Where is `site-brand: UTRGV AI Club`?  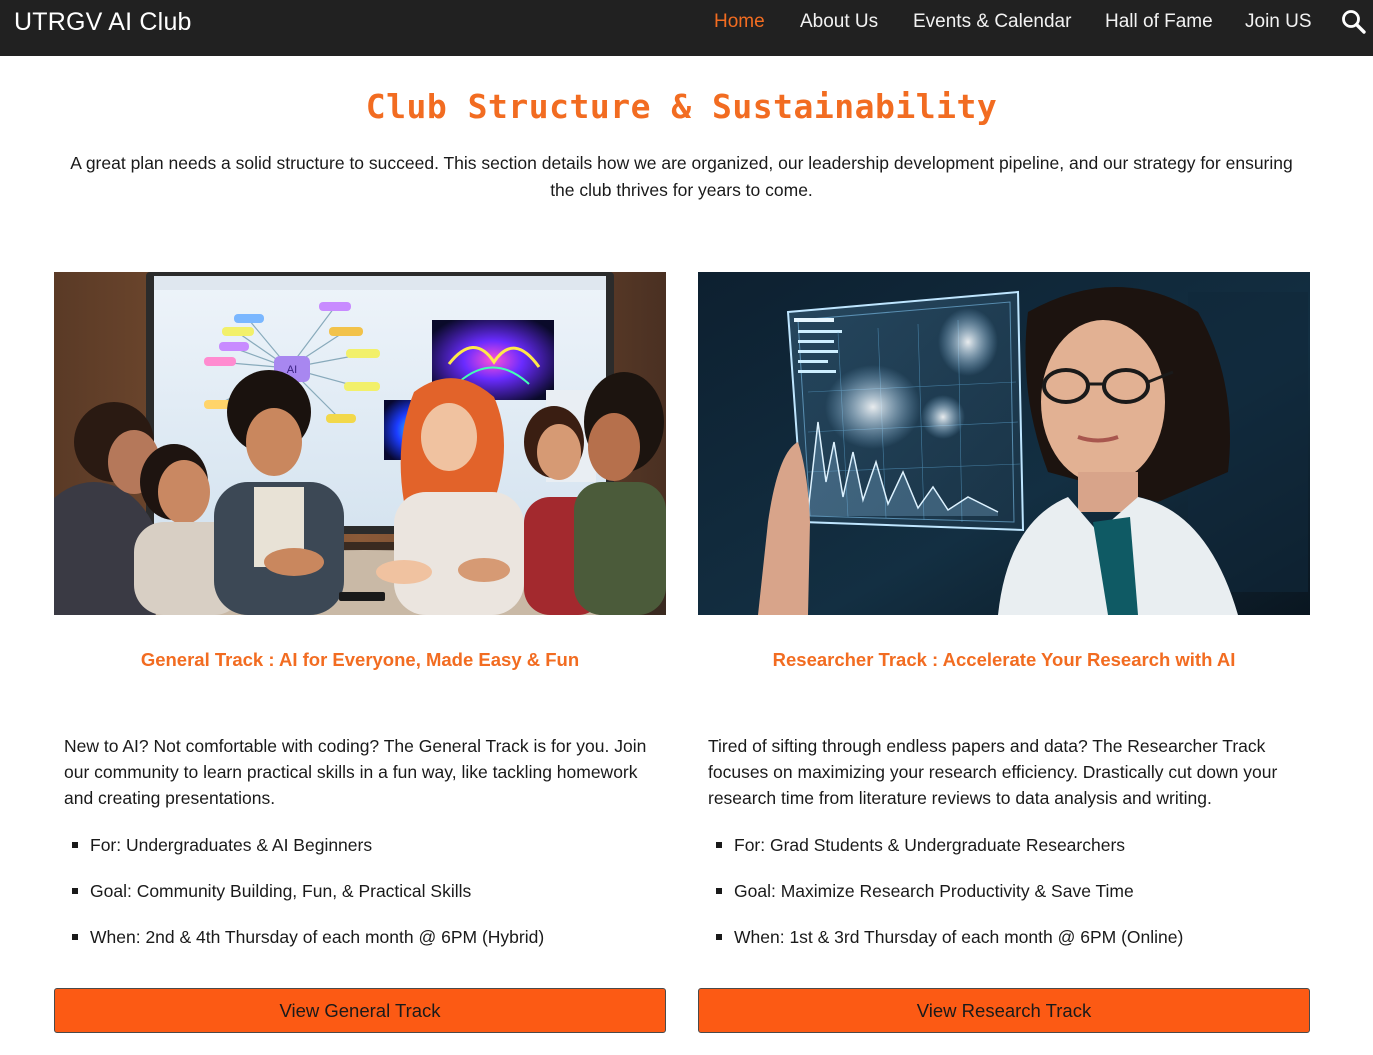
site-brand: UTRGV AI Club is located at coordinates (103, 22).